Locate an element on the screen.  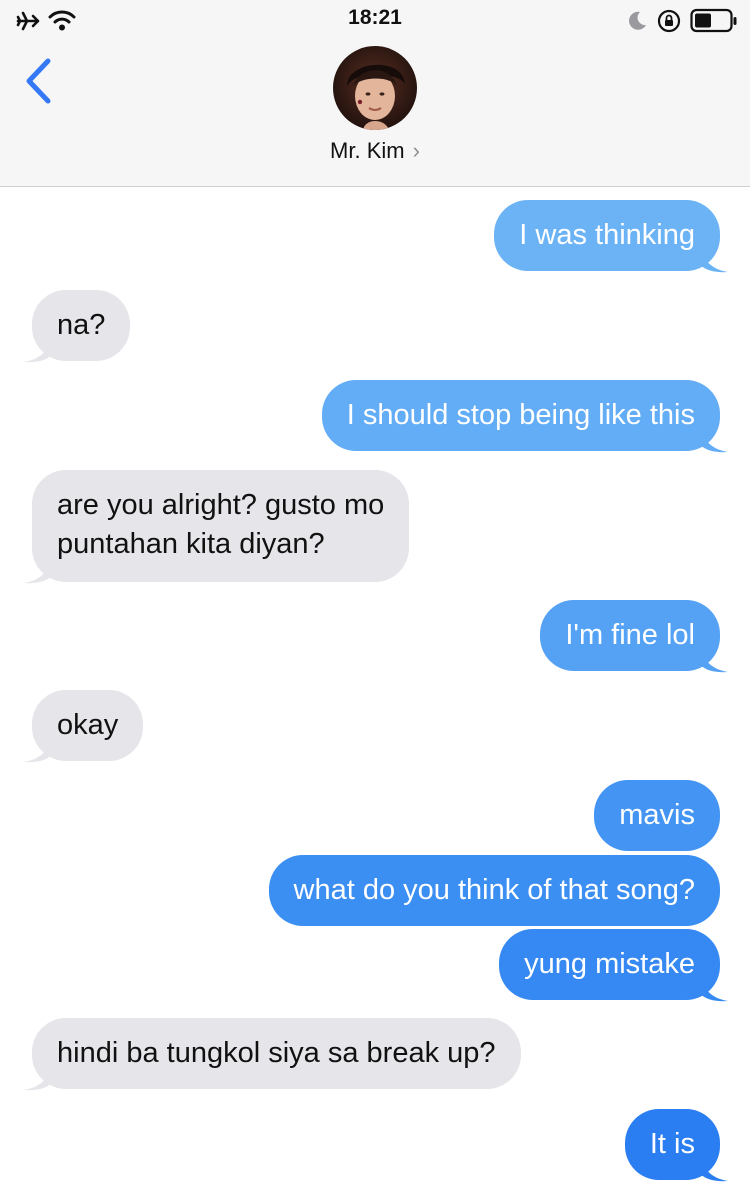
message-text-line: puntahan kita diyan? is located at coordinates (191, 544).